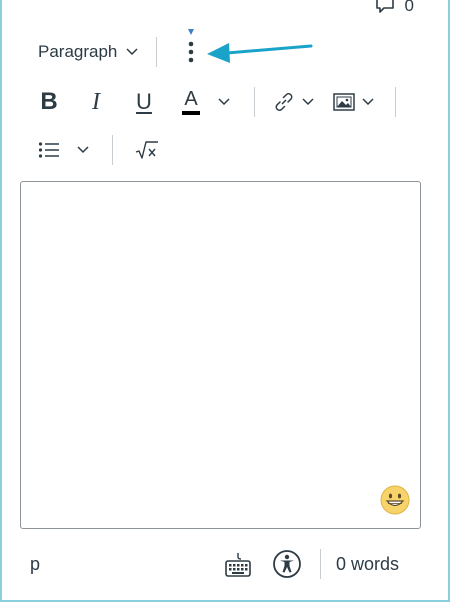 The image size is (450, 602). Describe the element at coordinates (191, 113) in the screenshot. I see `text-color-swatch` at that location.